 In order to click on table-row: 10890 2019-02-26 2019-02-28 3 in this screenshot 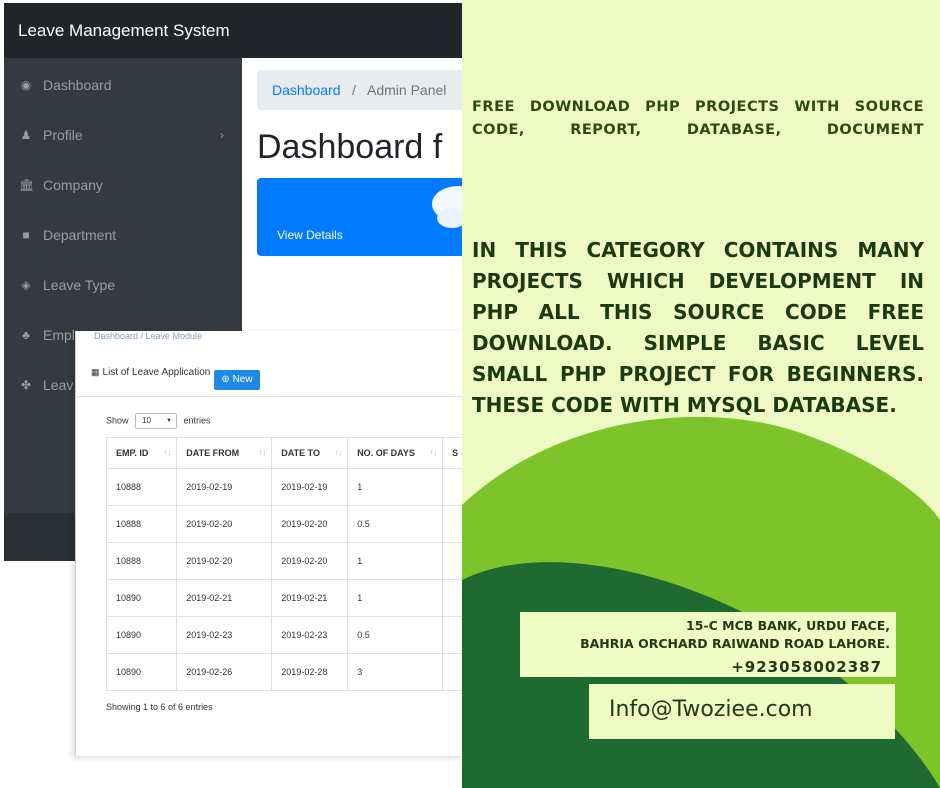, I will do `click(284, 672)`.